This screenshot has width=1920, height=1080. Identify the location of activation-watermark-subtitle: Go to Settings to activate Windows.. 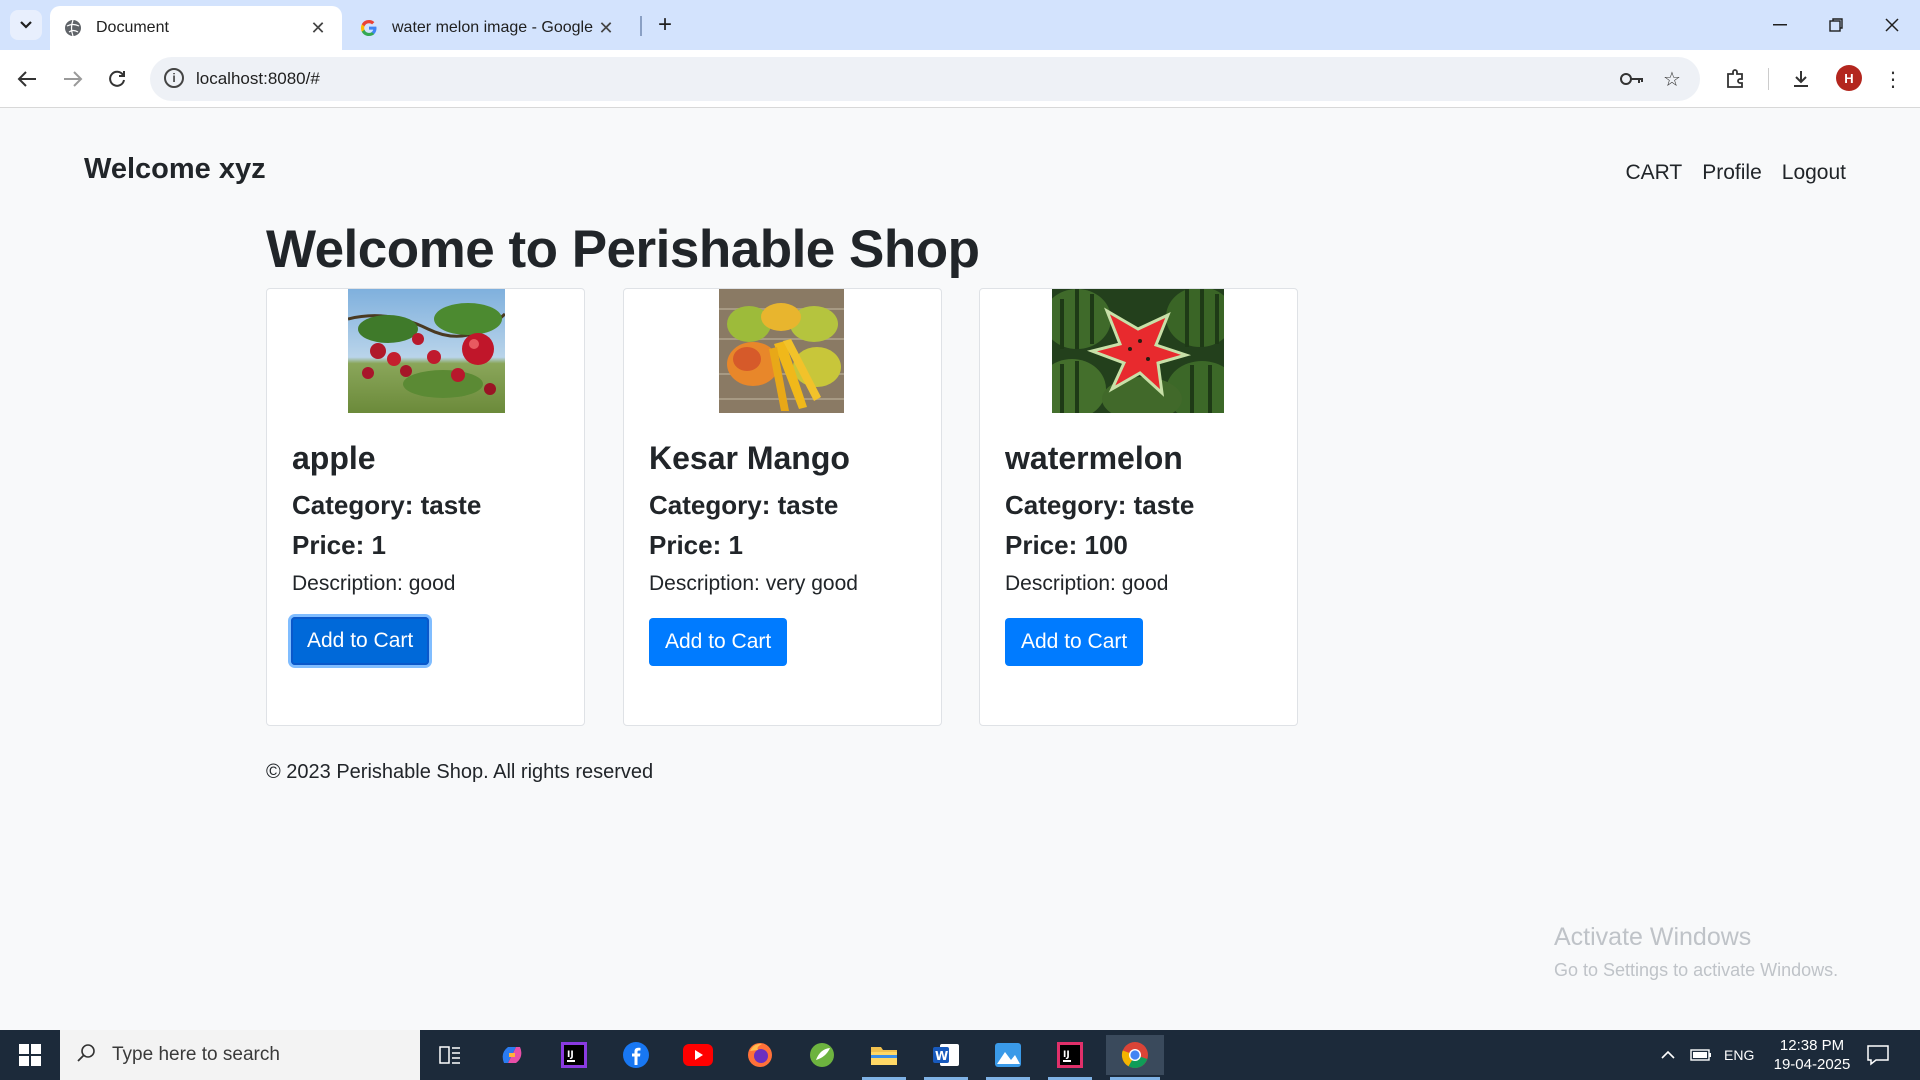
(1696, 970).